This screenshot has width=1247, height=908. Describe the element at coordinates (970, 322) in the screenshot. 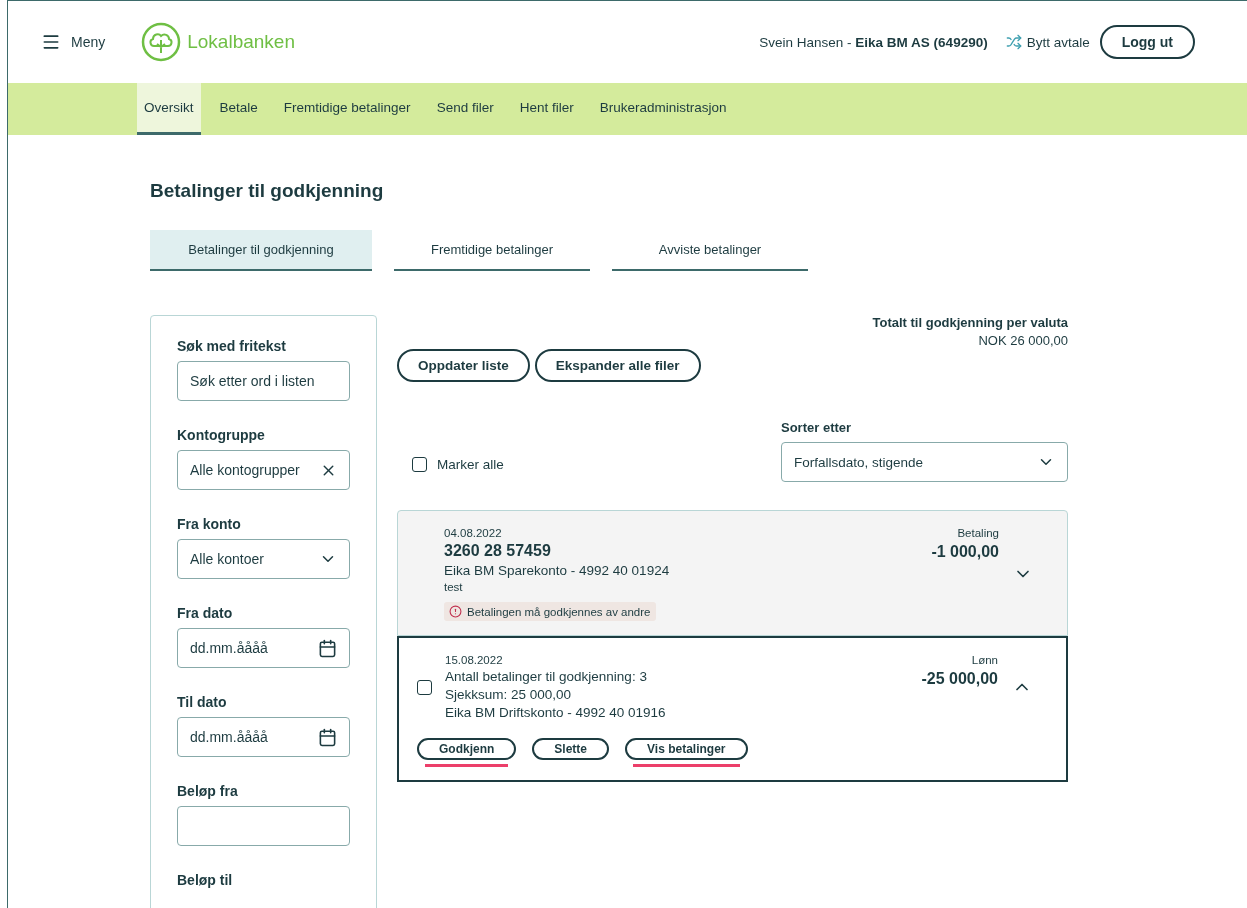

I see `totals-title: Totalt til godkjenning per valuta` at that location.